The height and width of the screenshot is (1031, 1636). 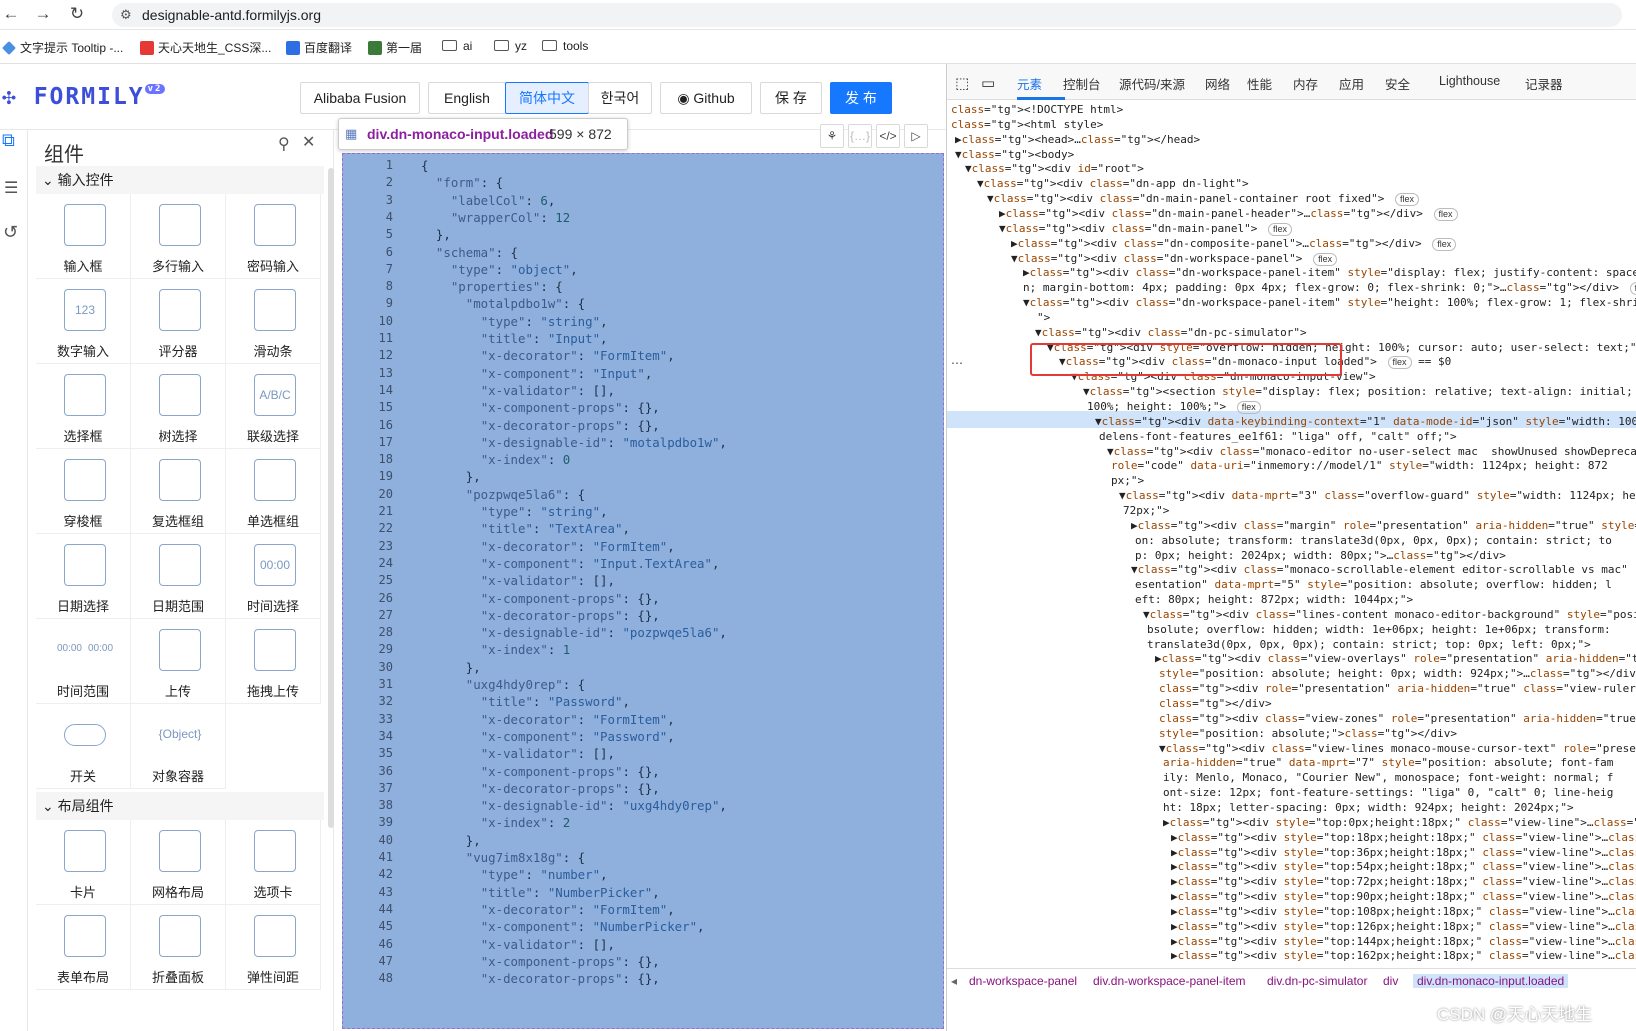 What do you see at coordinates (11, 14) in the screenshot?
I see `back-icon: ←` at bounding box center [11, 14].